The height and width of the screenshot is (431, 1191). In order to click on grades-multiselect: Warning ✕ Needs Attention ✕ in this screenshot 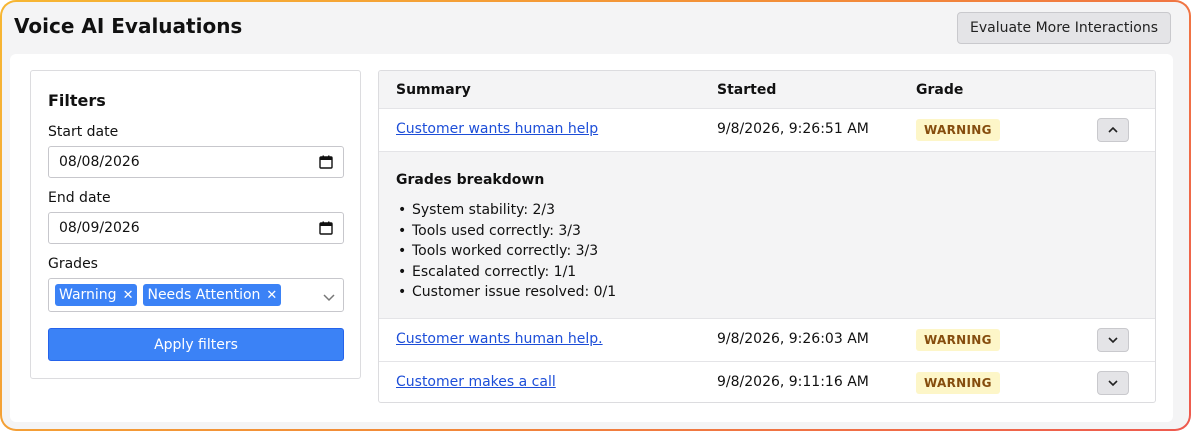, I will do `click(196, 295)`.